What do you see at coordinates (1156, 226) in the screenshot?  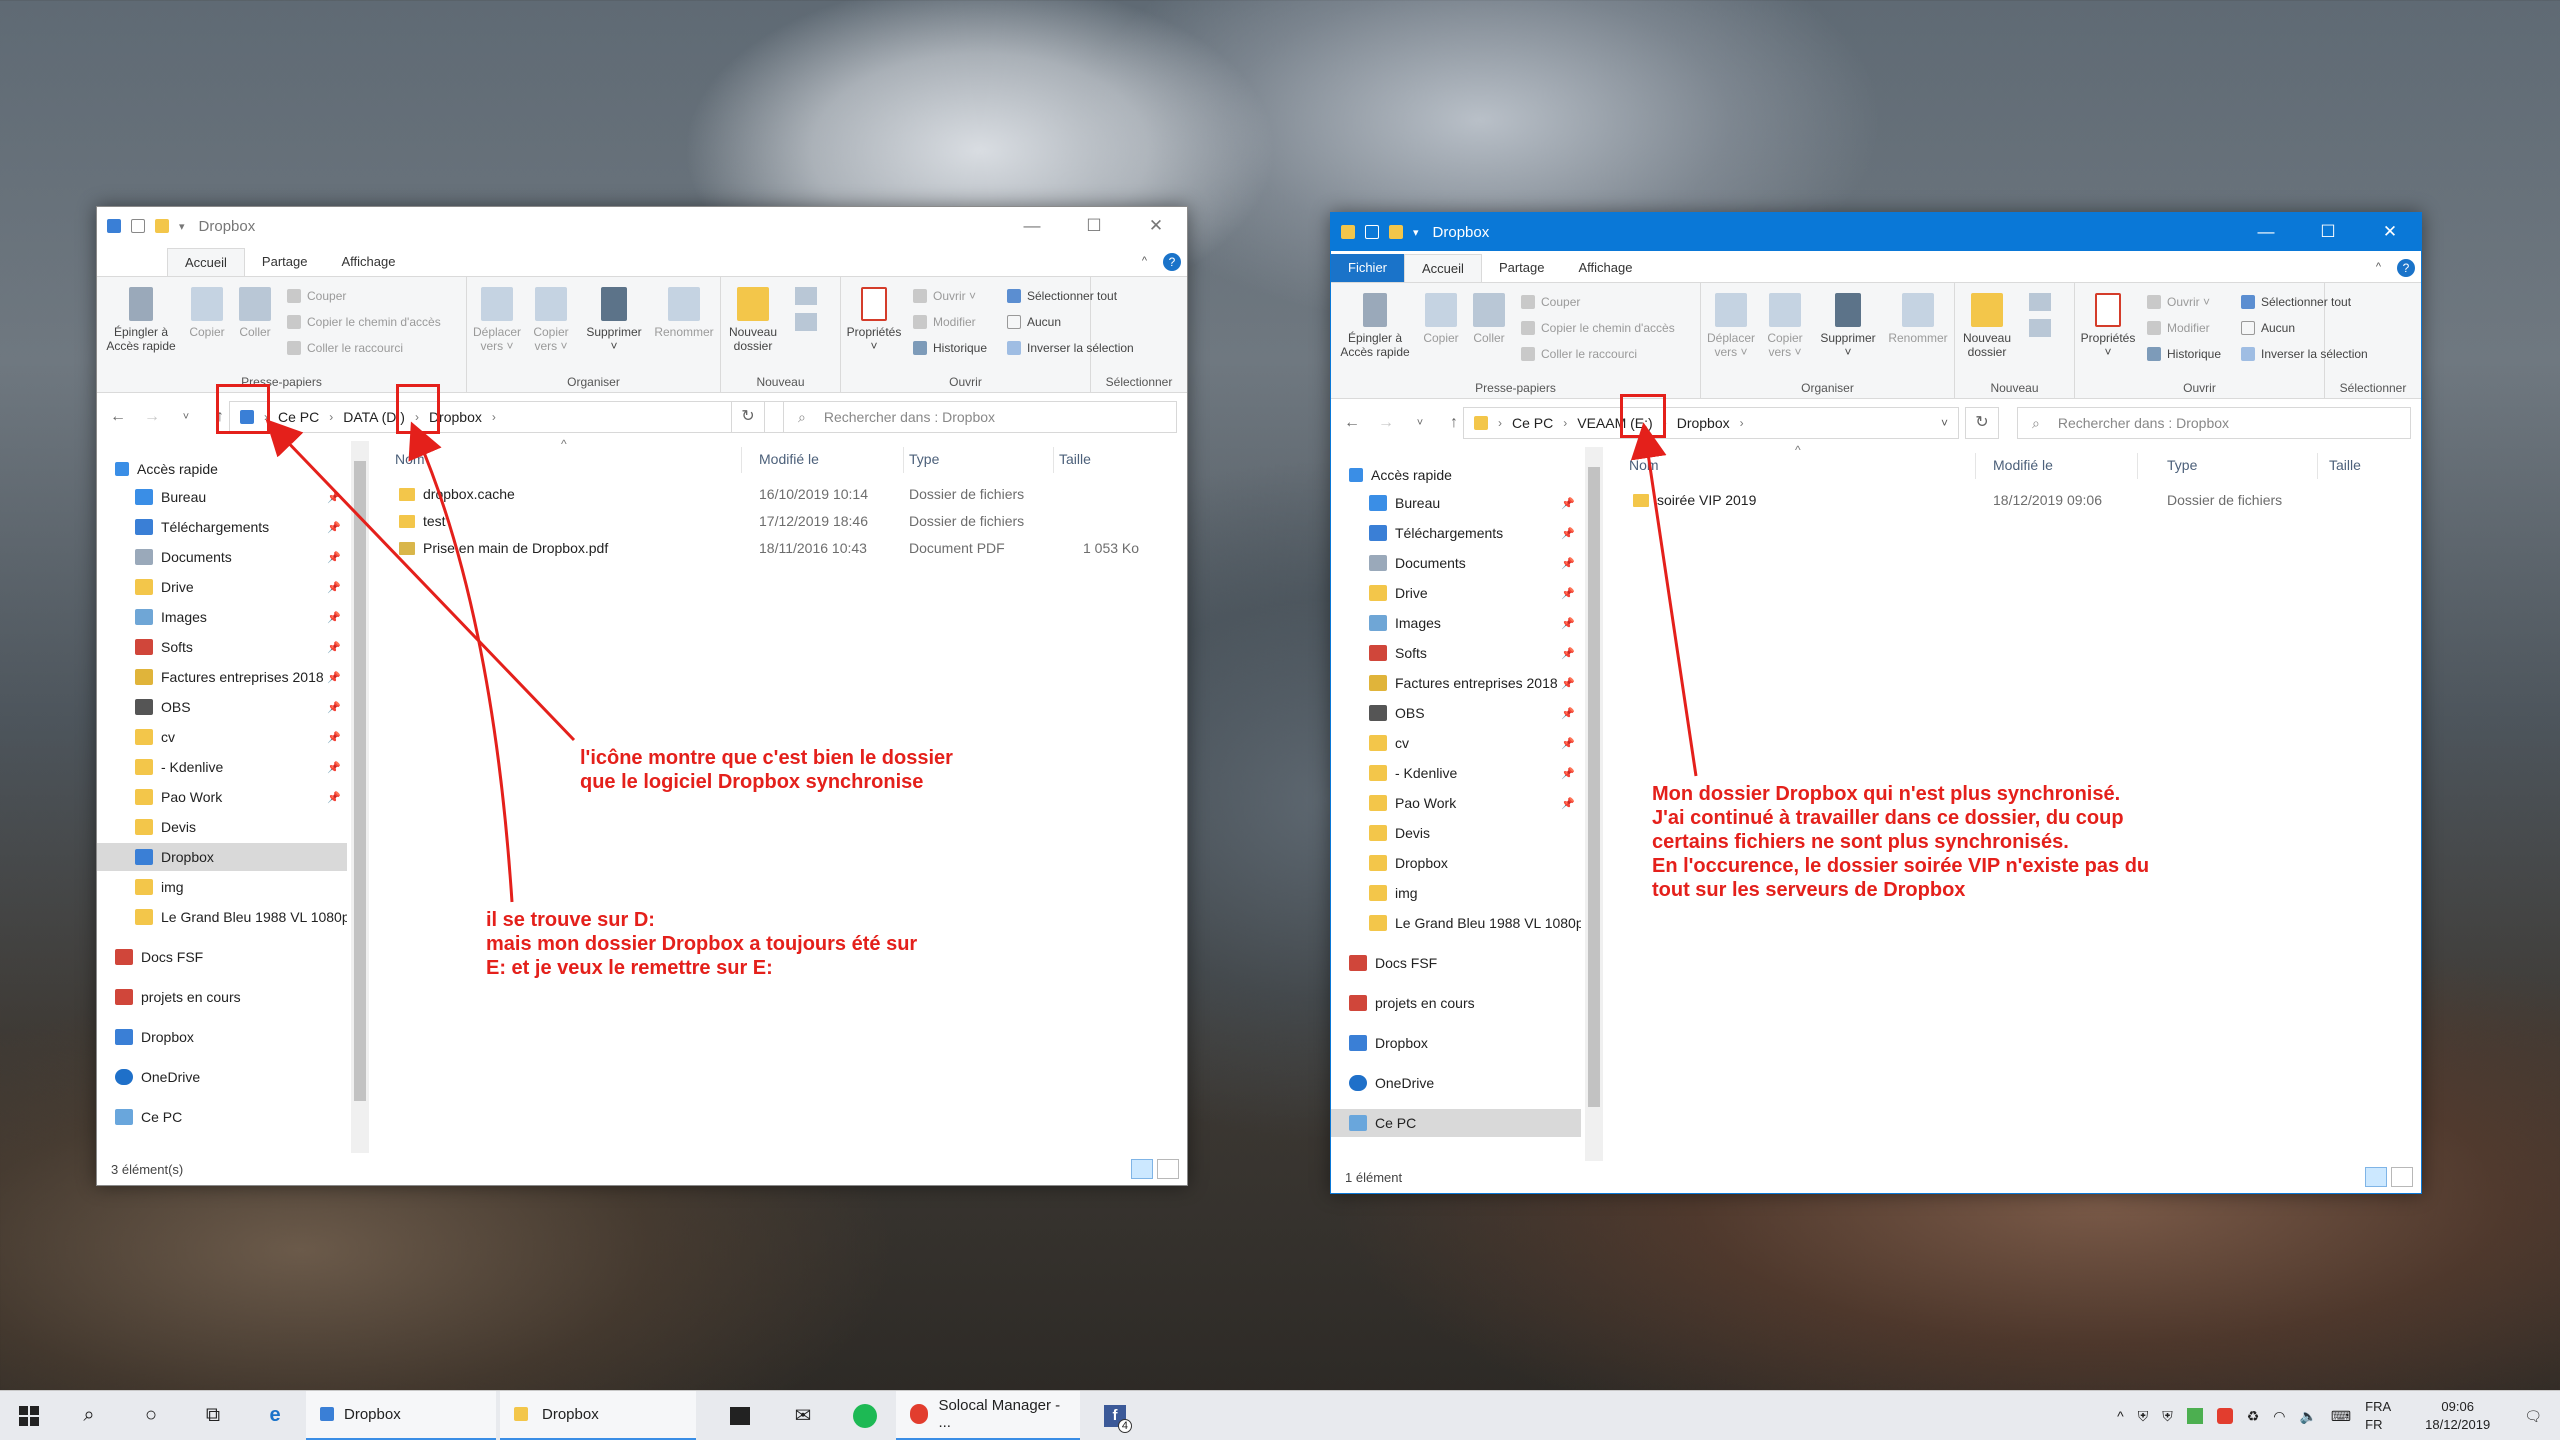 I see `close-button: ✕` at bounding box center [1156, 226].